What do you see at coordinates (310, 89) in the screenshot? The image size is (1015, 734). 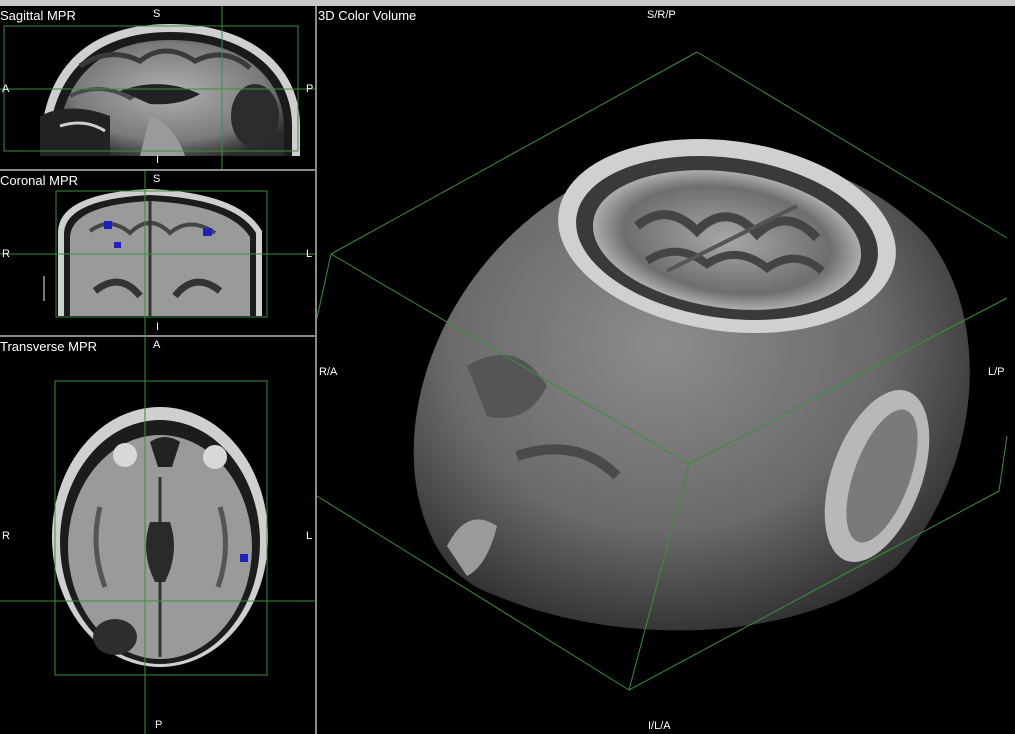 I see `sagittal-orient-right: P` at bounding box center [310, 89].